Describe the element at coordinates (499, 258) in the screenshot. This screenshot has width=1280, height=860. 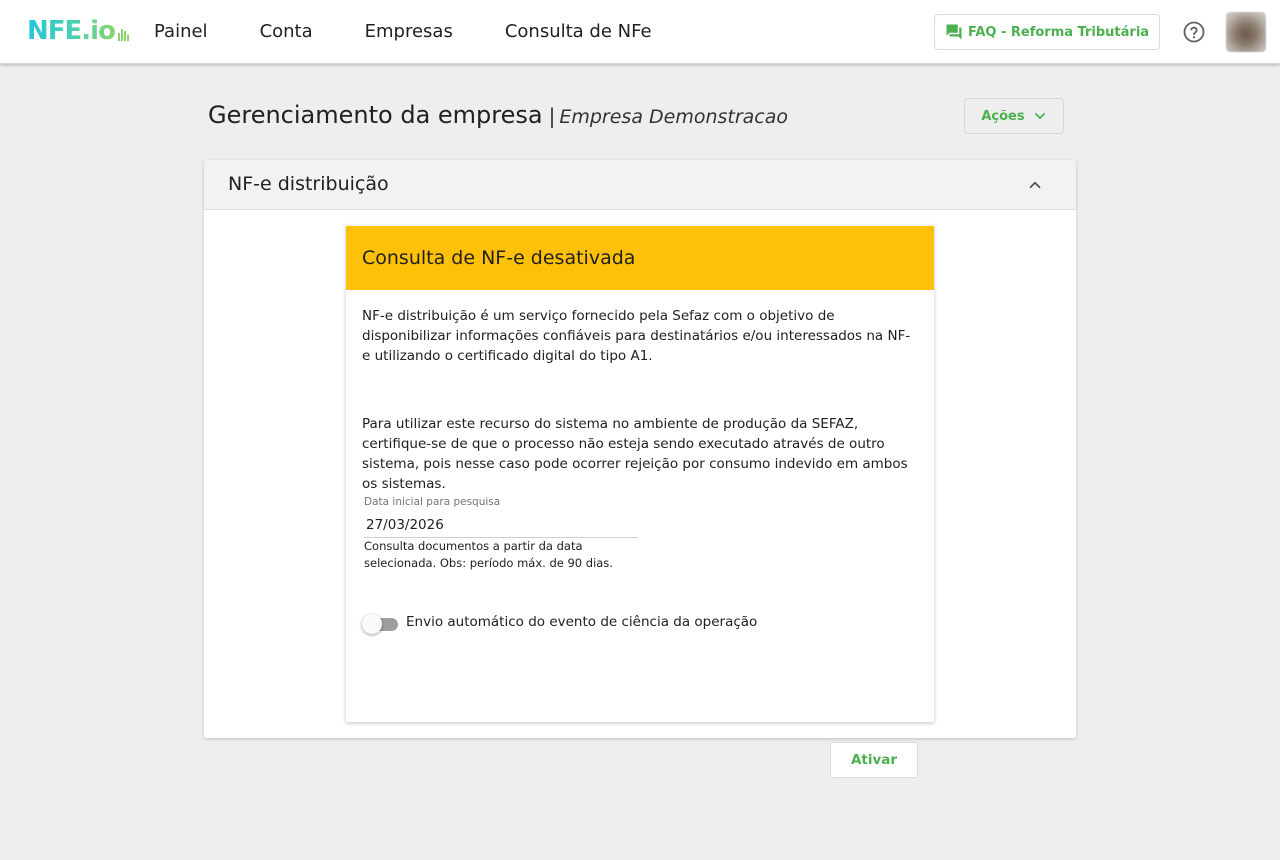
I see `status-card-title: Consulta de NF-e desativada` at that location.